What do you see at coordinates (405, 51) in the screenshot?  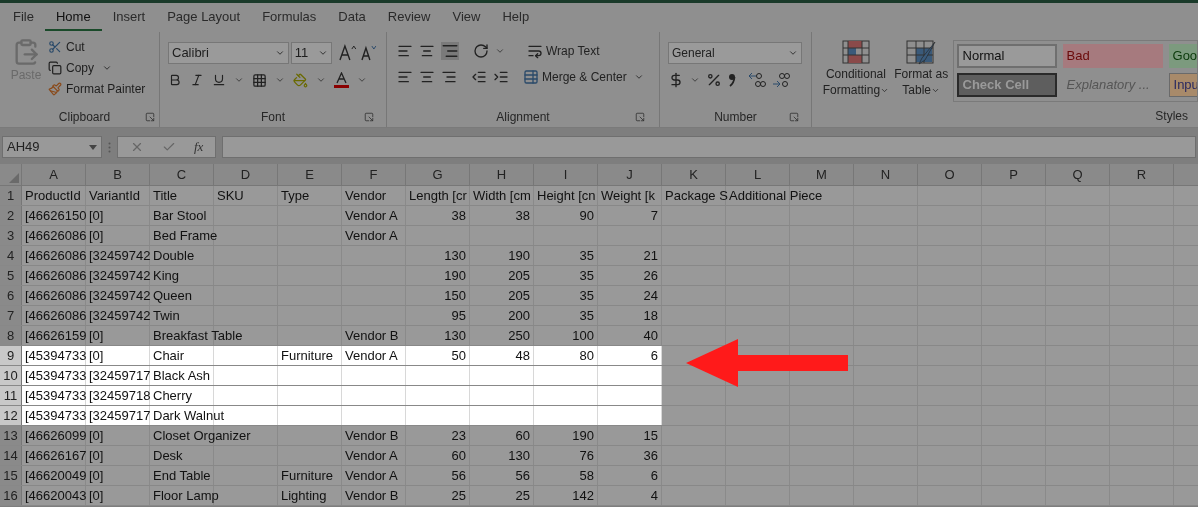 I see `top-align-icon` at bounding box center [405, 51].